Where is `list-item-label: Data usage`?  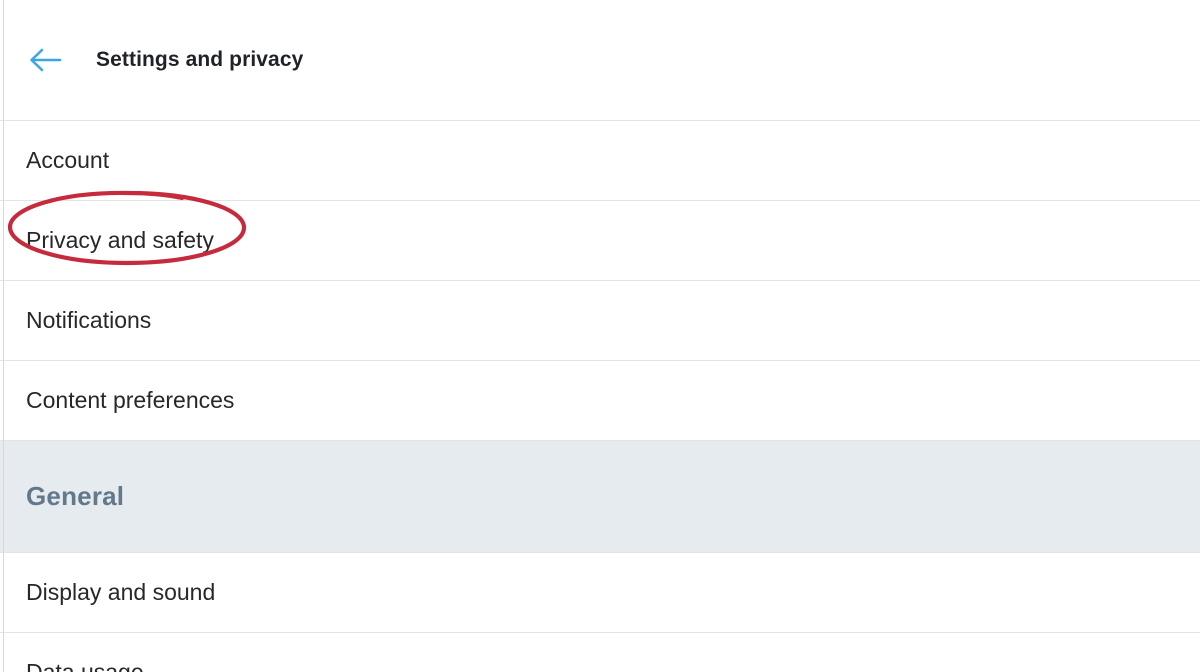 list-item-label: Data usage is located at coordinates (85, 665).